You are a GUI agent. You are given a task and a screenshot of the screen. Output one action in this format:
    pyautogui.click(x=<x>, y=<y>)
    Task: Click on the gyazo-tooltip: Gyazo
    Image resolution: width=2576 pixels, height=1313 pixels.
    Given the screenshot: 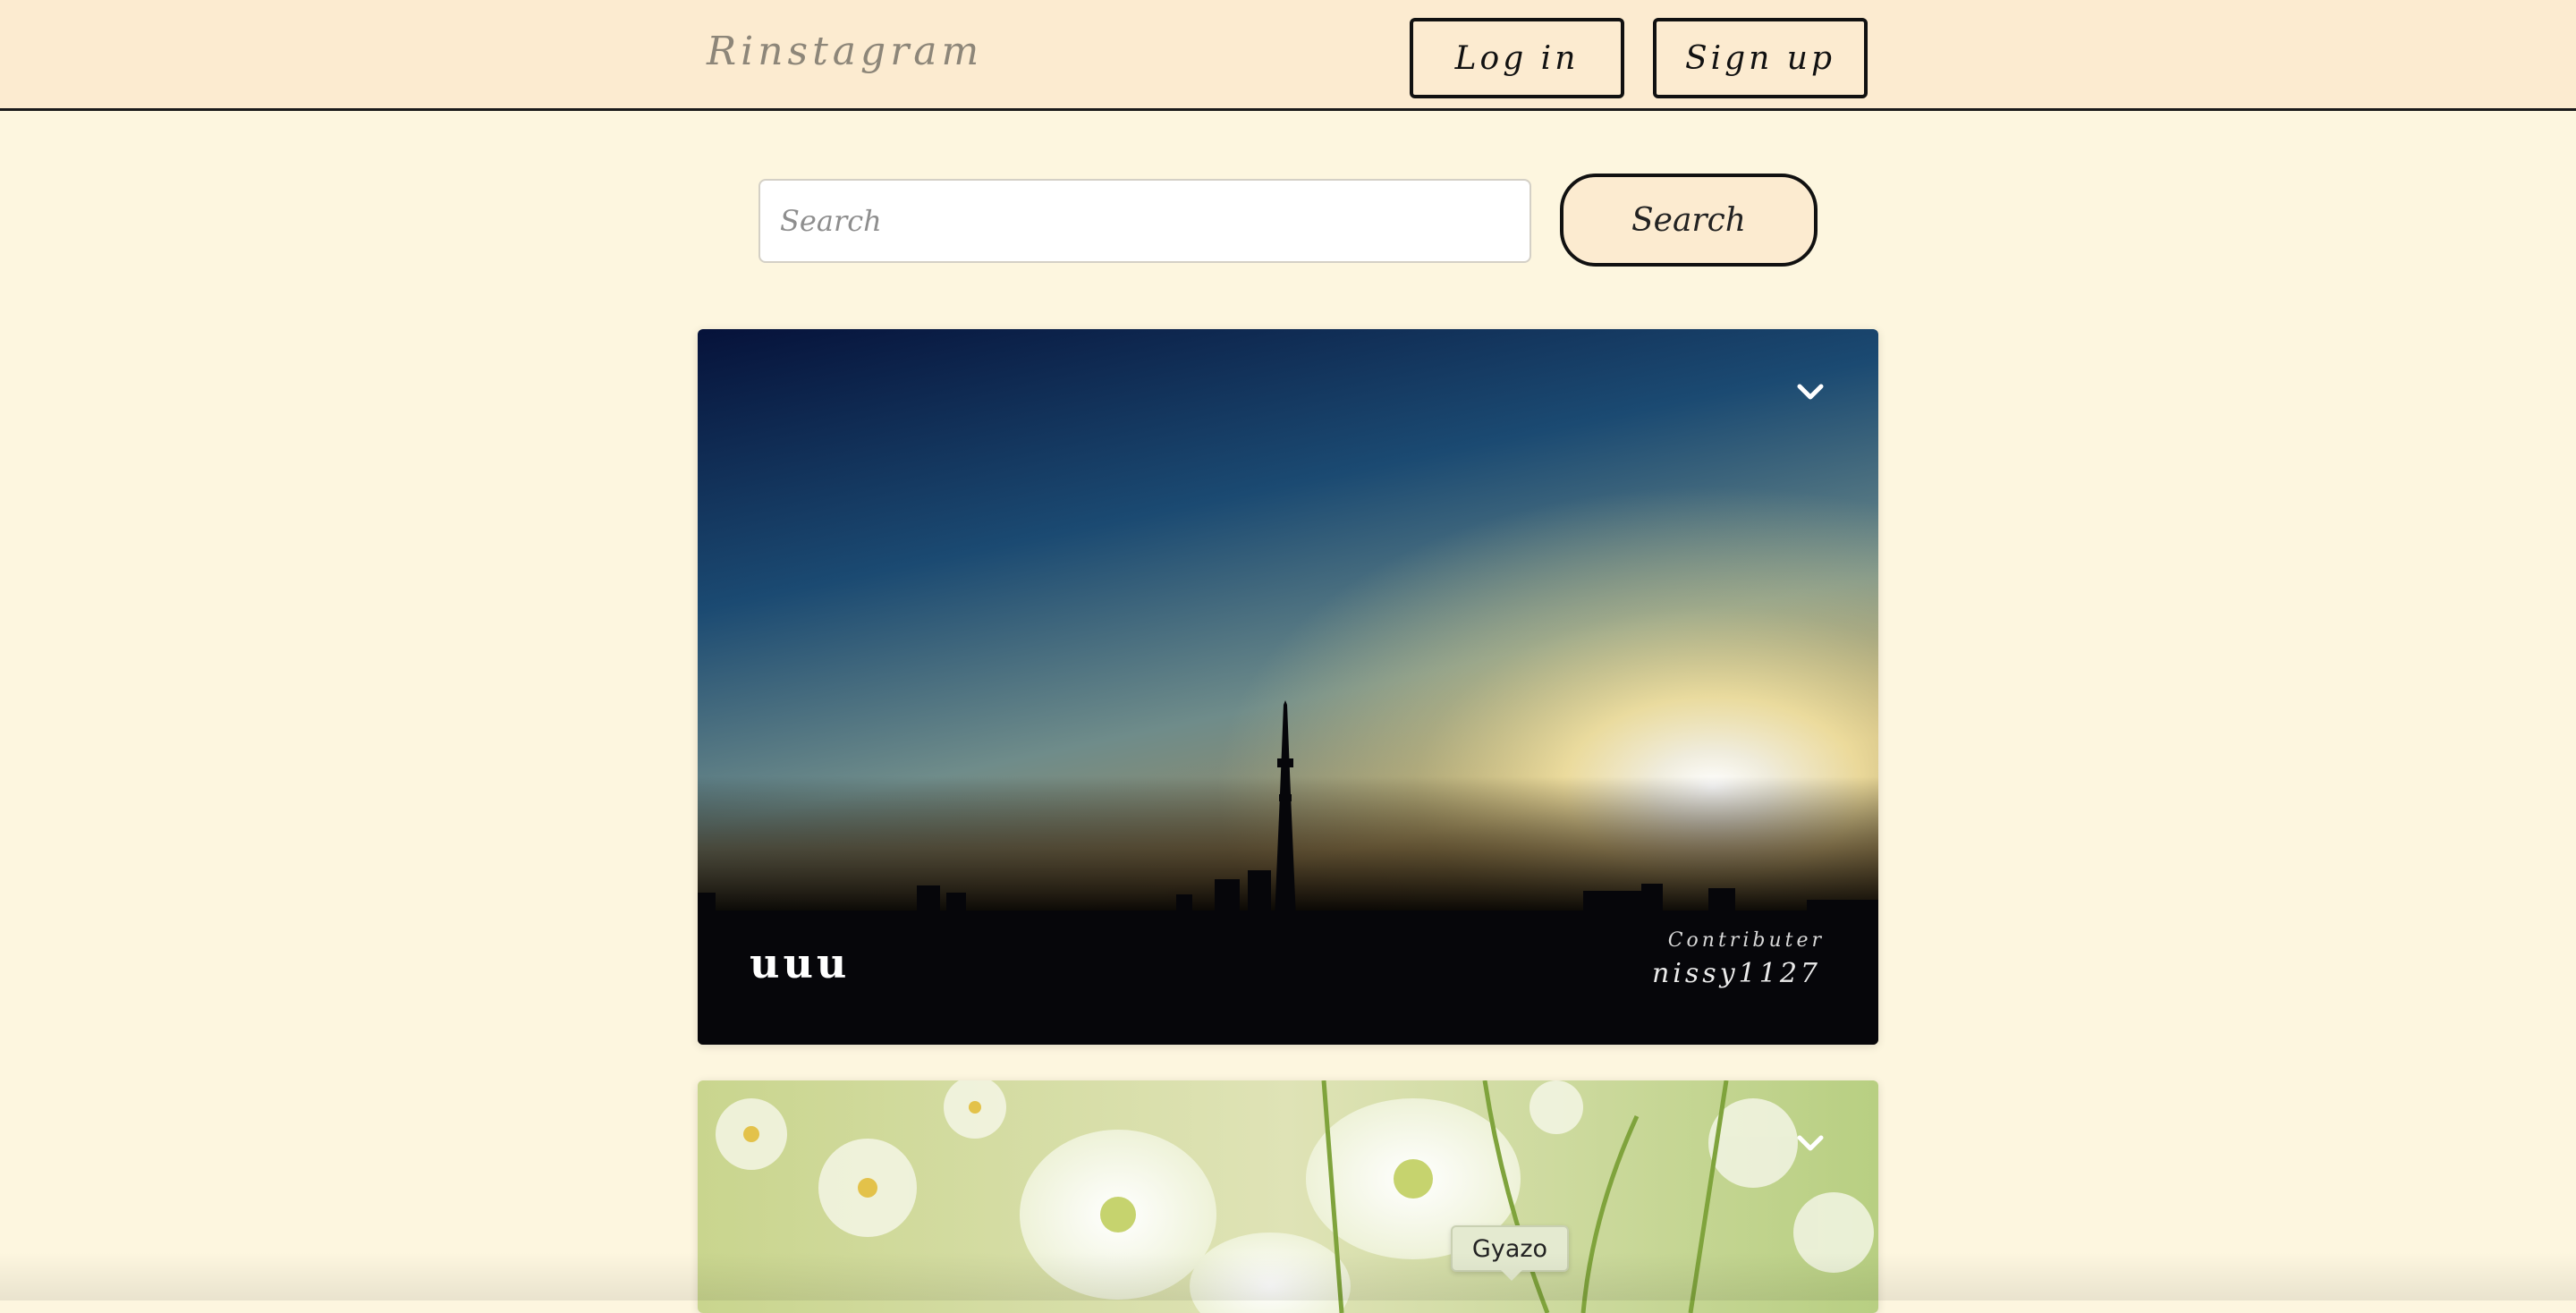 What is the action you would take?
    pyautogui.click(x=1510, y=1248)
    